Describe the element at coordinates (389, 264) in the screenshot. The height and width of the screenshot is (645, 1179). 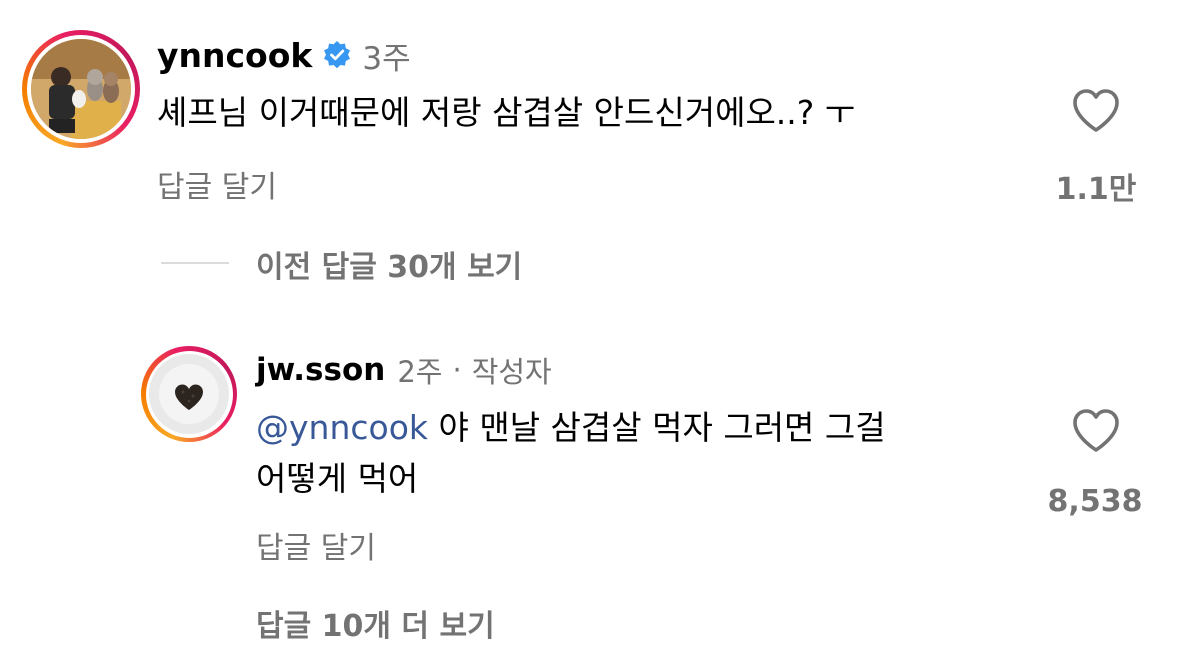
I see `view-previous-replies-label: 이전 답글 30개 보기` at that location.